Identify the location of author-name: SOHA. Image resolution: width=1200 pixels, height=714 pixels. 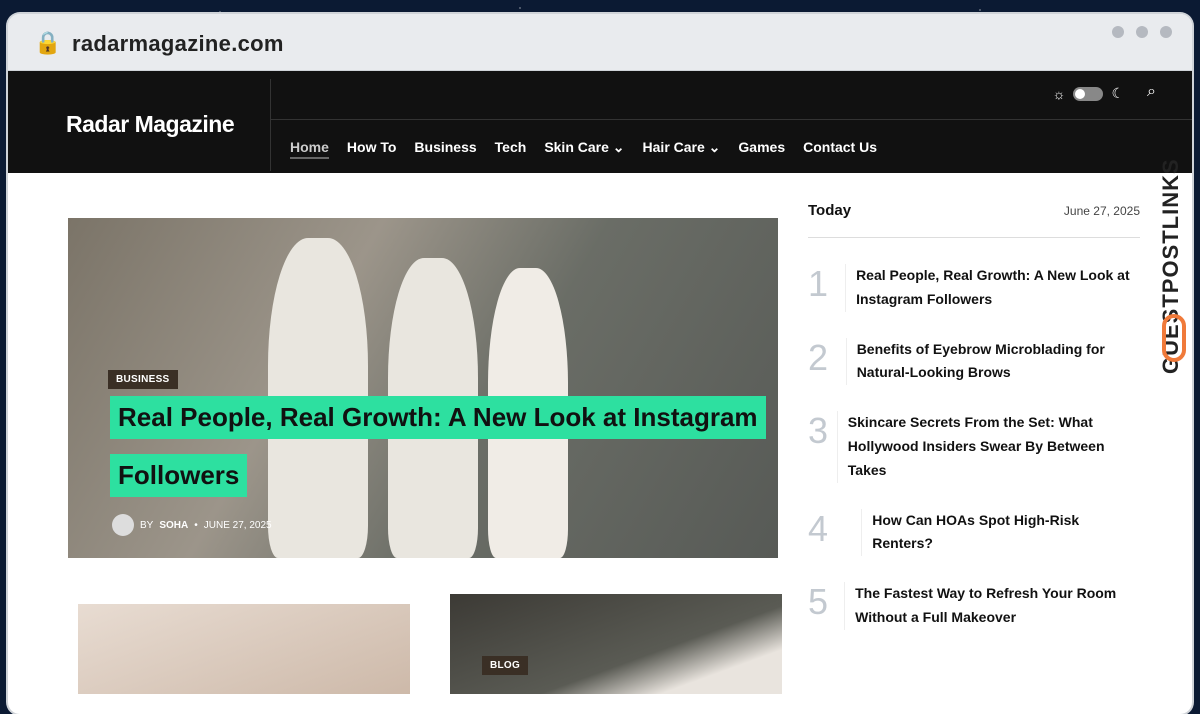
(173, 525).